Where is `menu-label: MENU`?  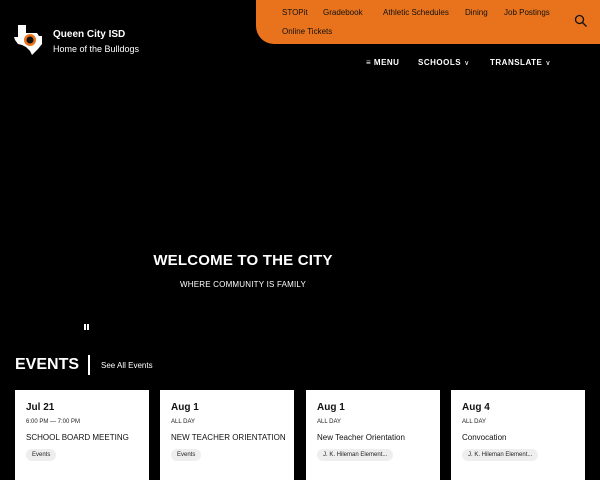 menu-label: MENU is located at coordinates (386, 62).